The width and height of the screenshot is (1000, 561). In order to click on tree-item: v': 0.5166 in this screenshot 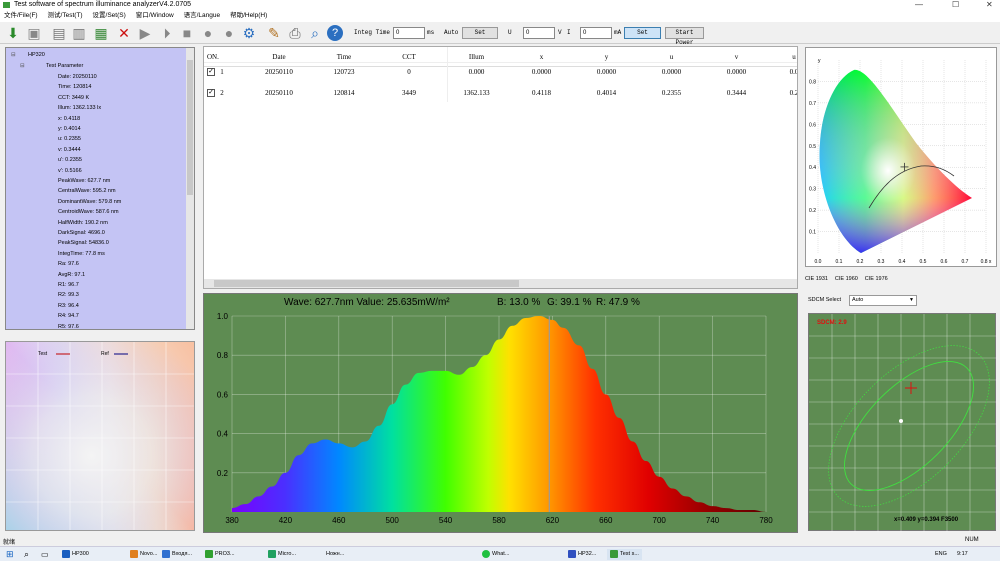, I will do `click(70, 171)`.